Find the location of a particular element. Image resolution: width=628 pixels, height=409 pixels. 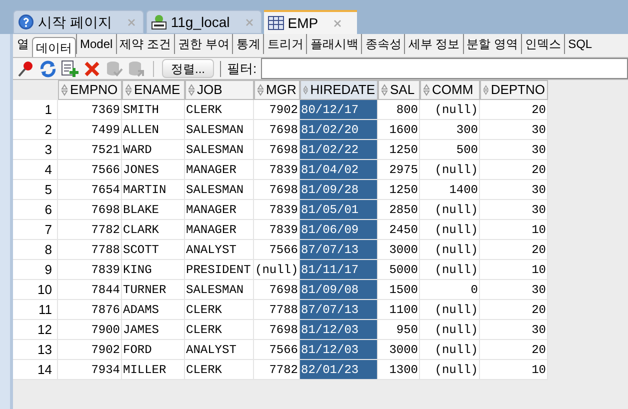

column-header: JOB is located at coordinates (219, 90).